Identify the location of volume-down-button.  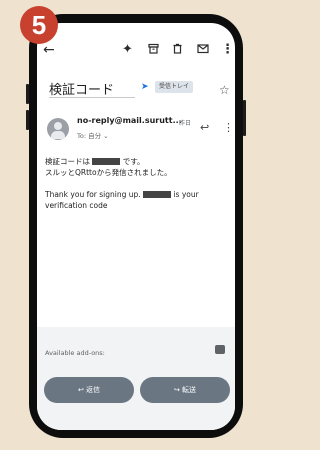
(27, 120).